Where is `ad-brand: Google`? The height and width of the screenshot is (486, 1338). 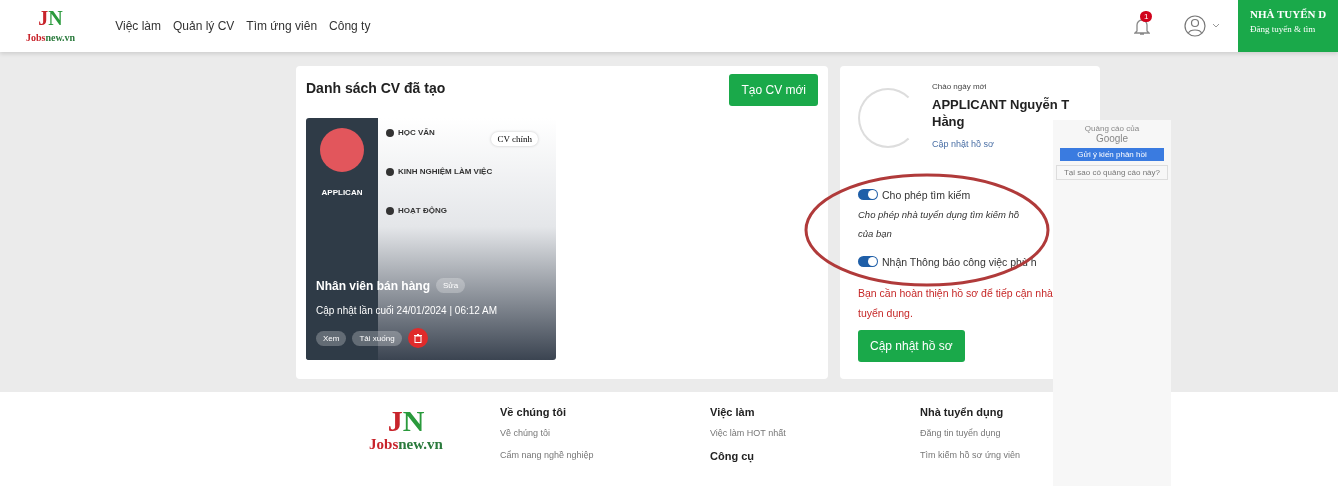 ad-brand: Google is located at coordinates (1112, 138).